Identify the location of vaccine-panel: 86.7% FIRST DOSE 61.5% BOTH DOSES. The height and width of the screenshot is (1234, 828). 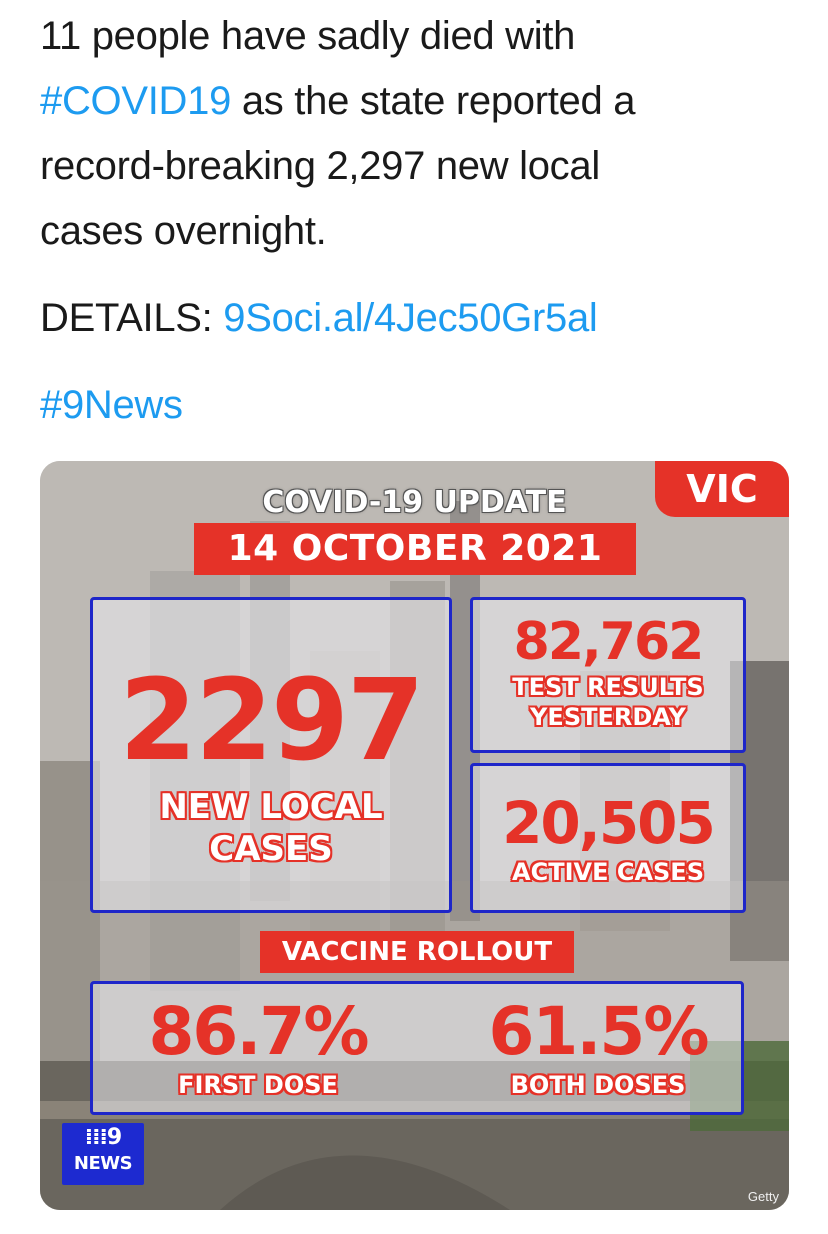
(417, 1048).